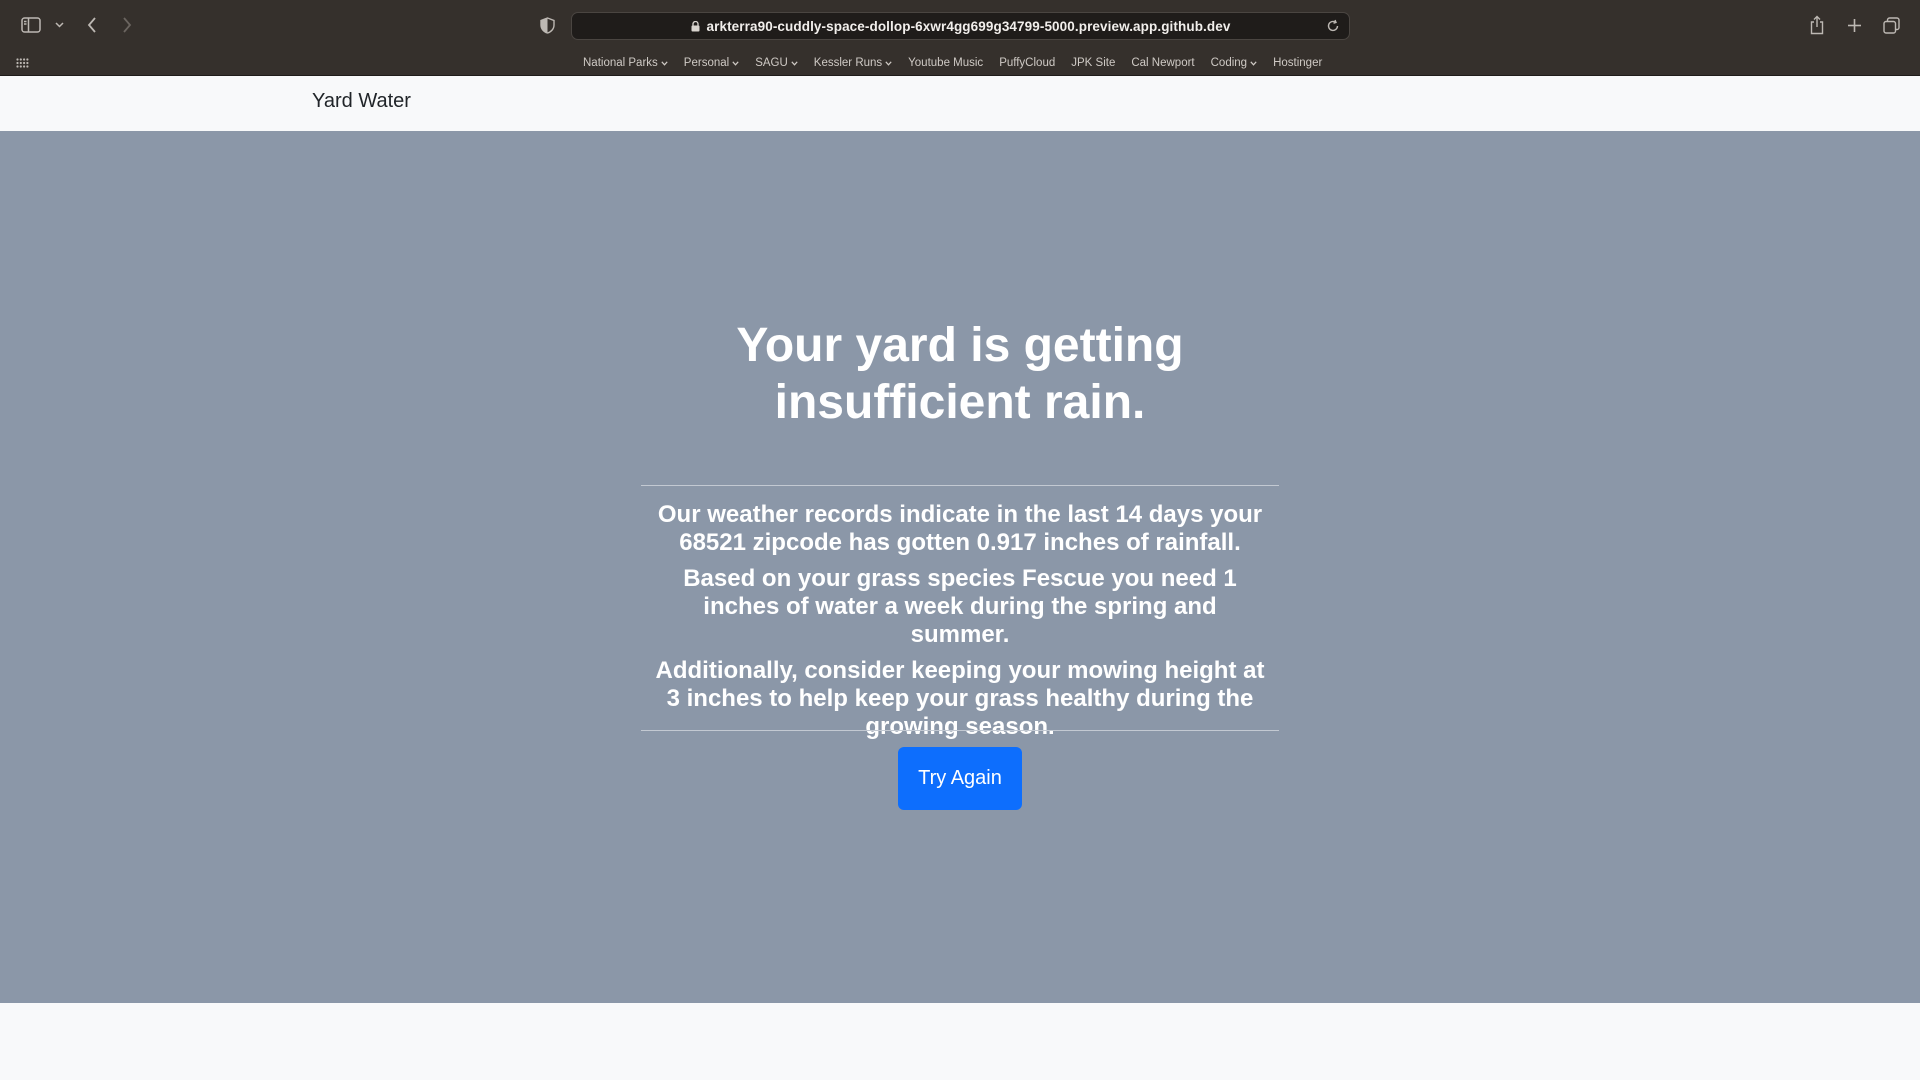  I want to click on share-icon, so click(1817, 25).